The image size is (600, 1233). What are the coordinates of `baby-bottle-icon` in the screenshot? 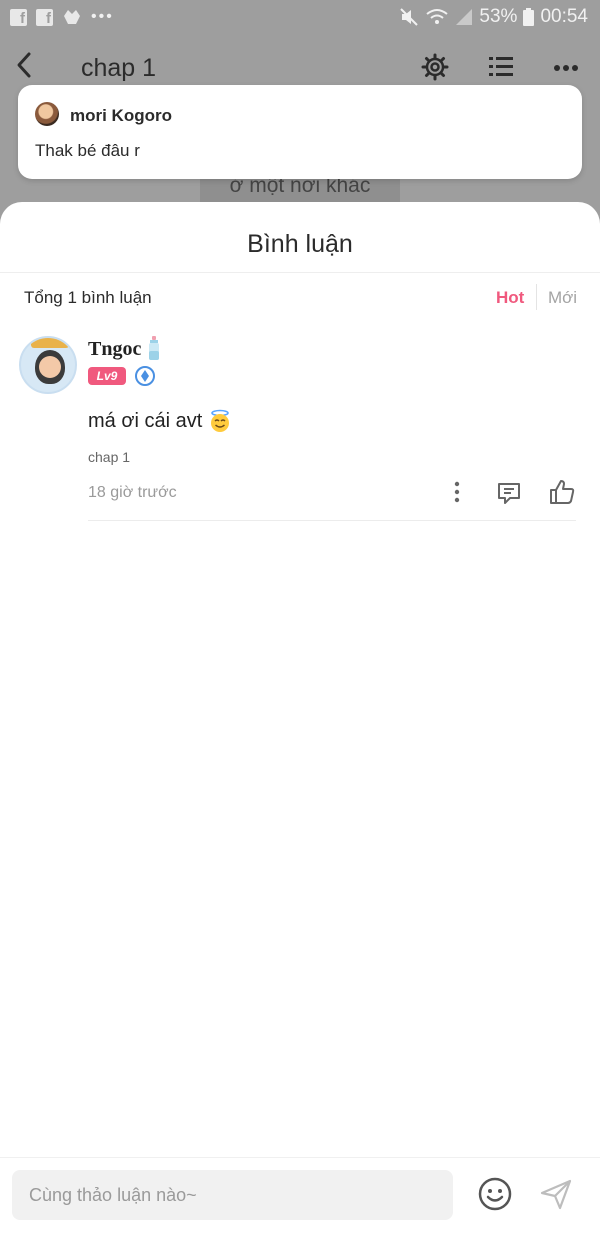 It's located at (154, 348).